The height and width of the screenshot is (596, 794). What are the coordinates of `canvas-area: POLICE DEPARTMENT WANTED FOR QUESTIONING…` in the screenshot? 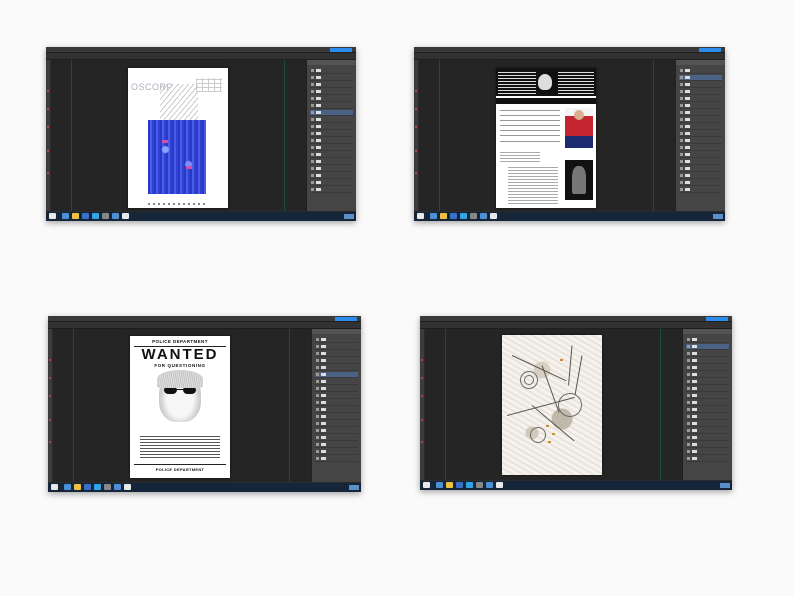 It's located at (182, 405).